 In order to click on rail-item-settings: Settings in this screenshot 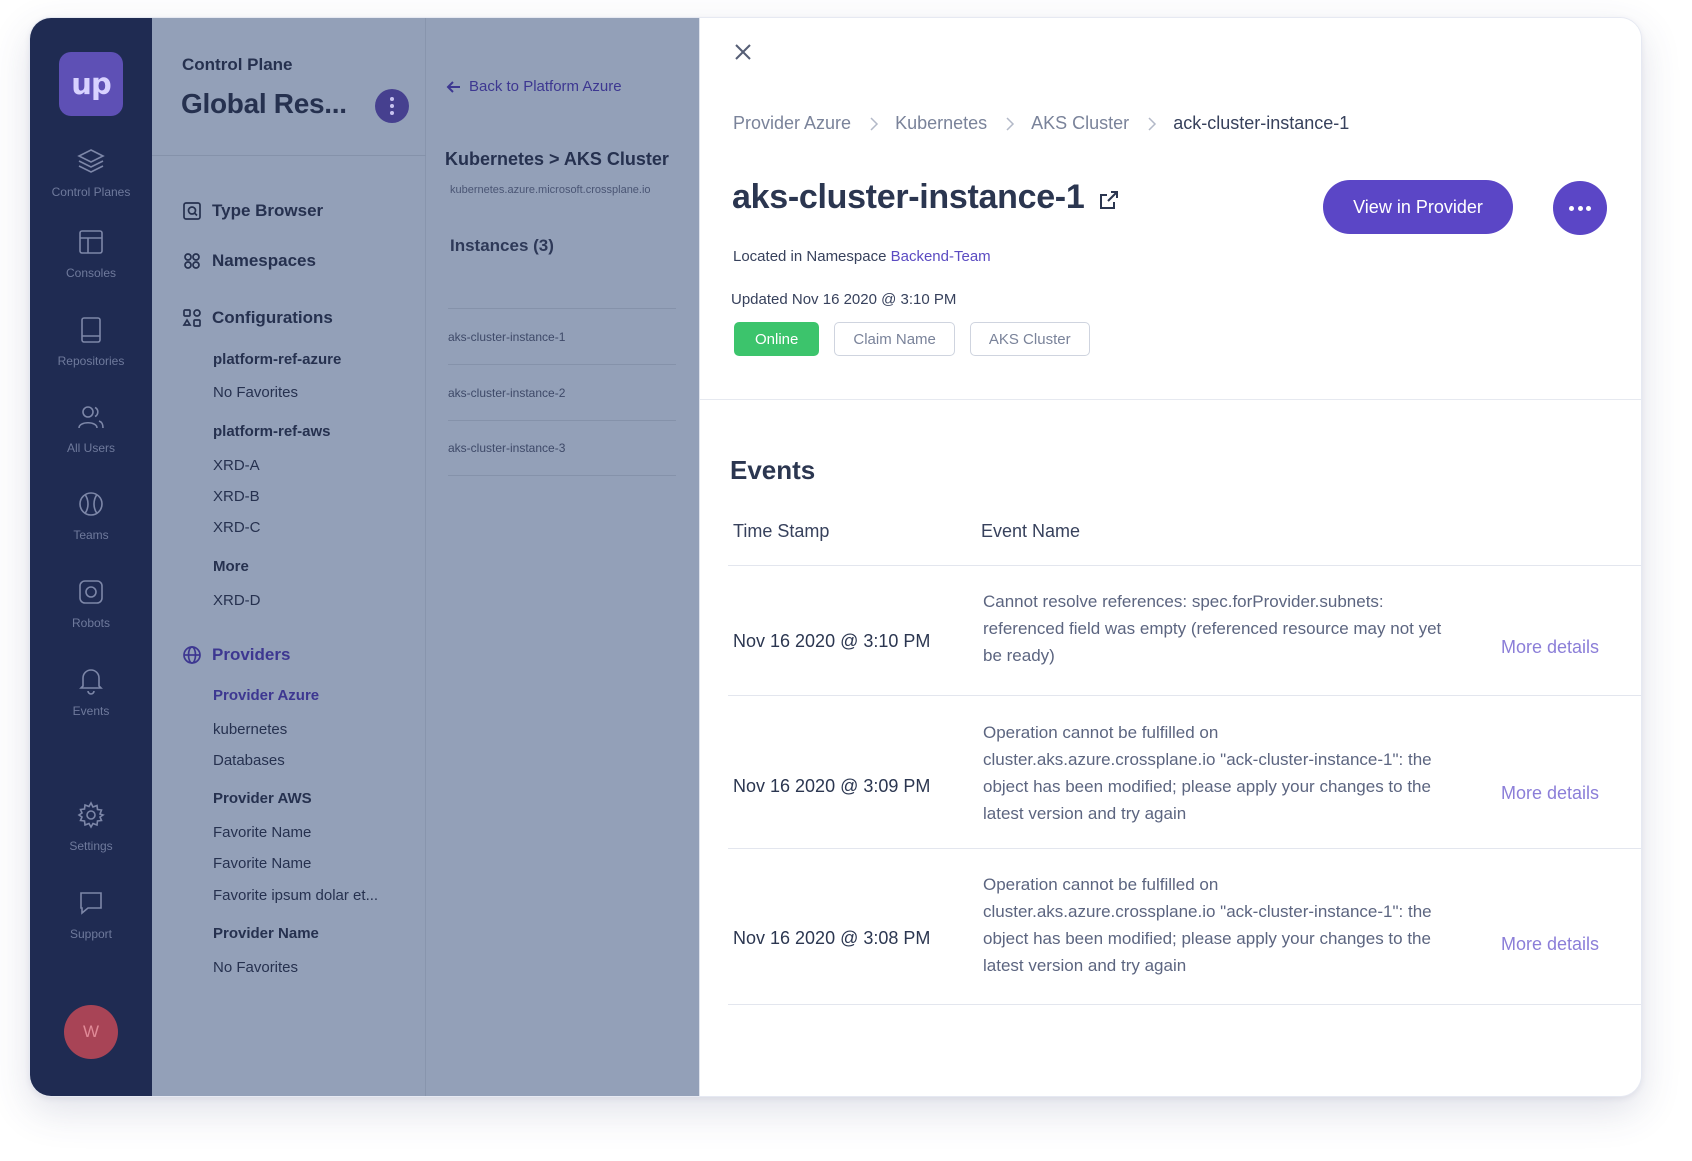, I will do `click(91, 826)`.